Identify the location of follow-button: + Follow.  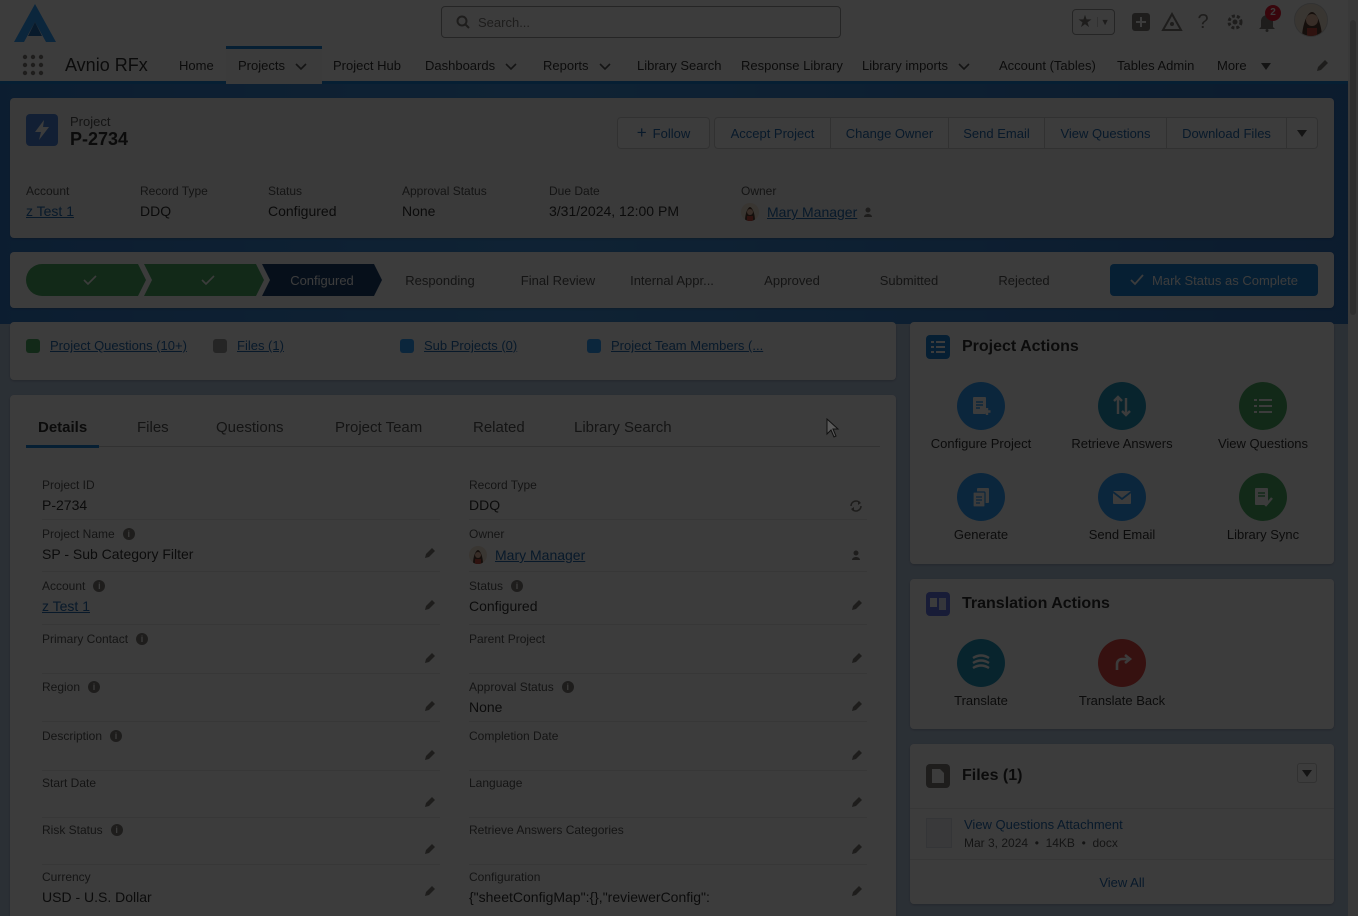
(663, 133).